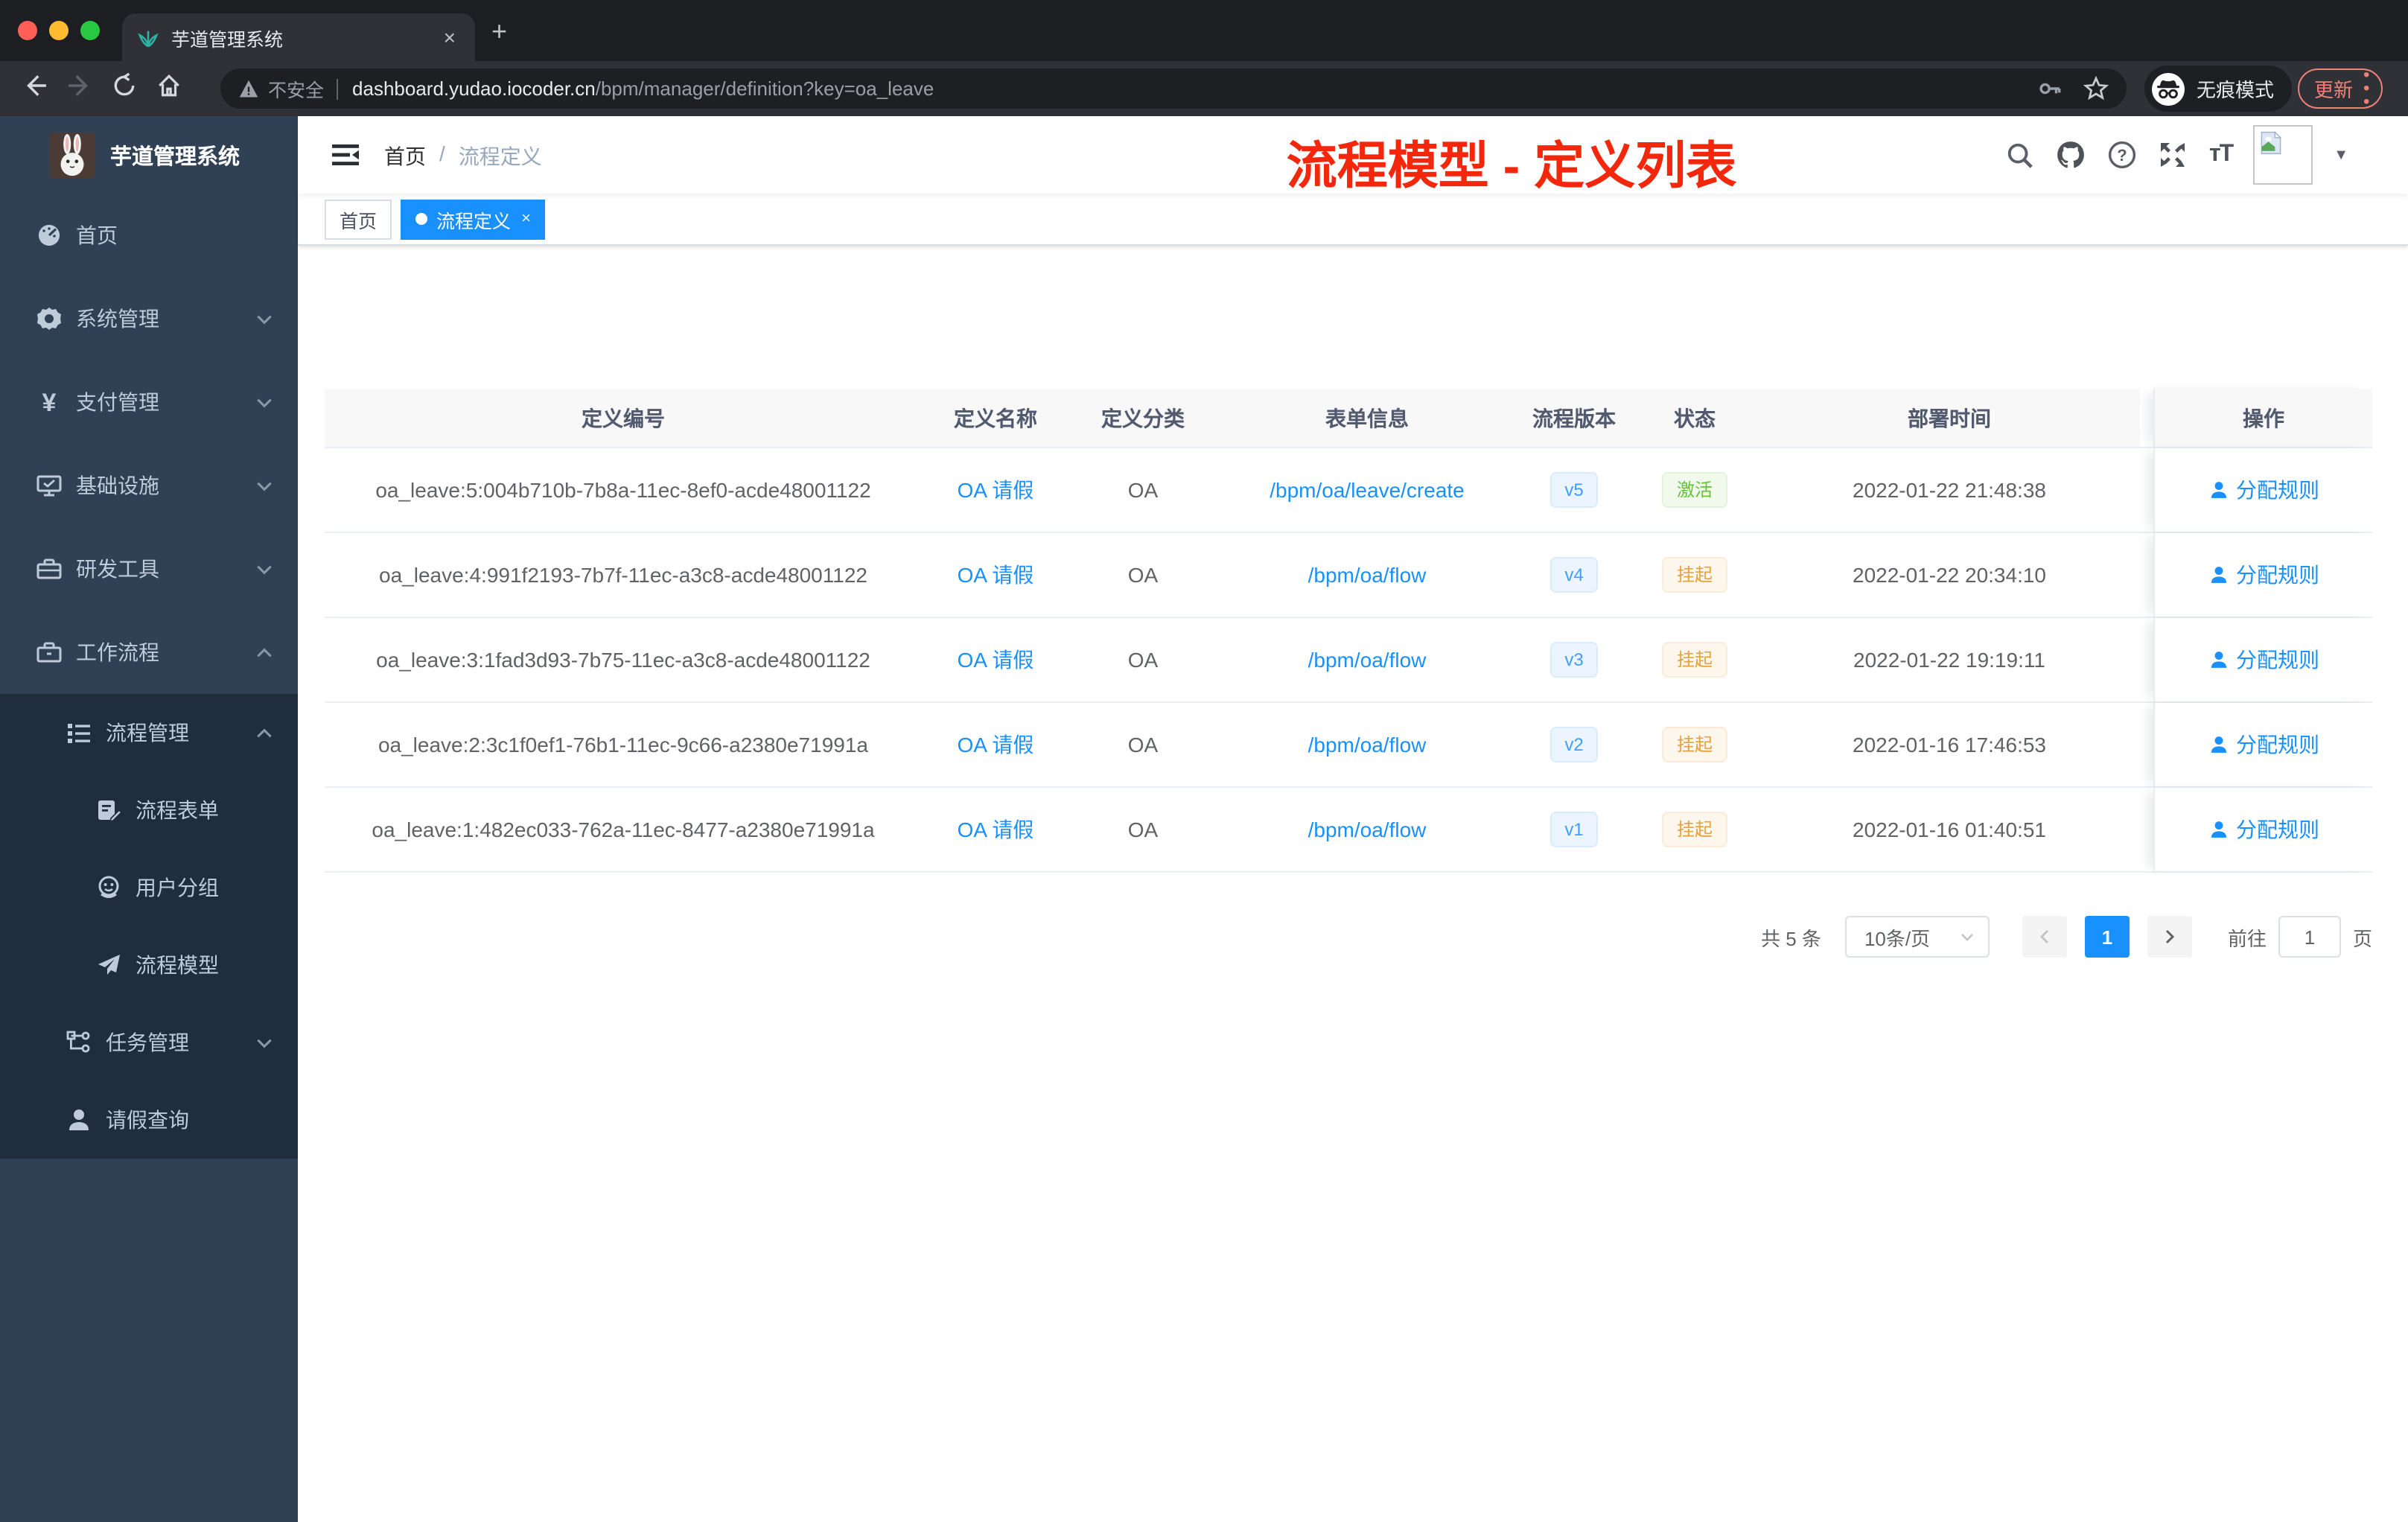 This screenshot has width=2408, height=1522. What do you see at coordinates (90, 30) in the screenshot?
I see `window-zoom-button` at bounding box center [90, 30].